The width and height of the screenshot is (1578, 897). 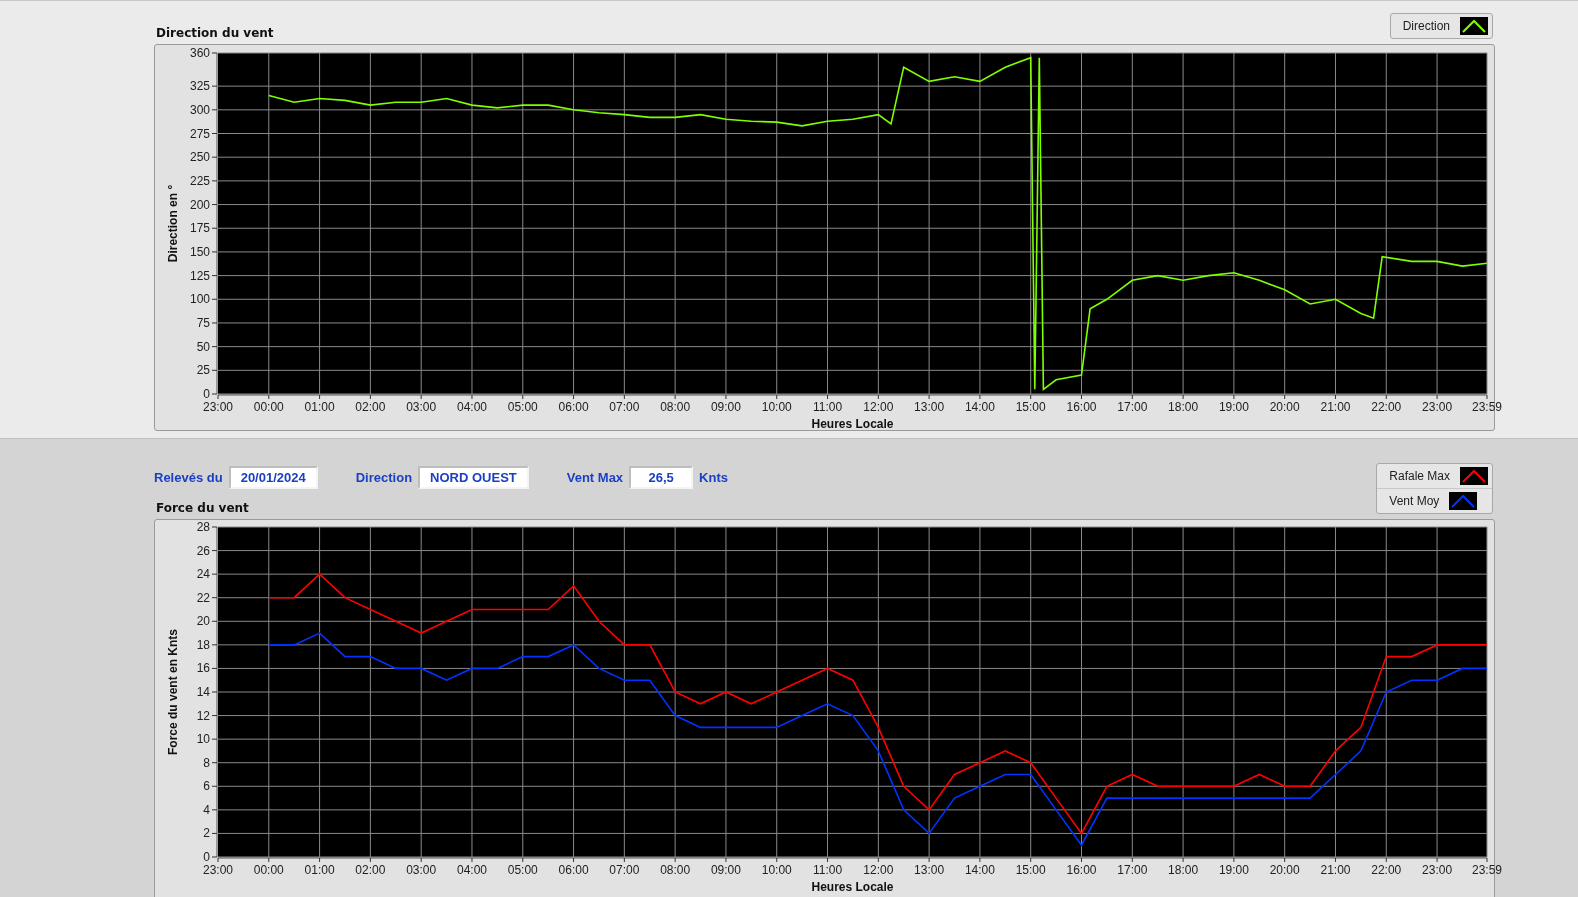 I want to click on tick-label: 10, so click(x=203, y=739).